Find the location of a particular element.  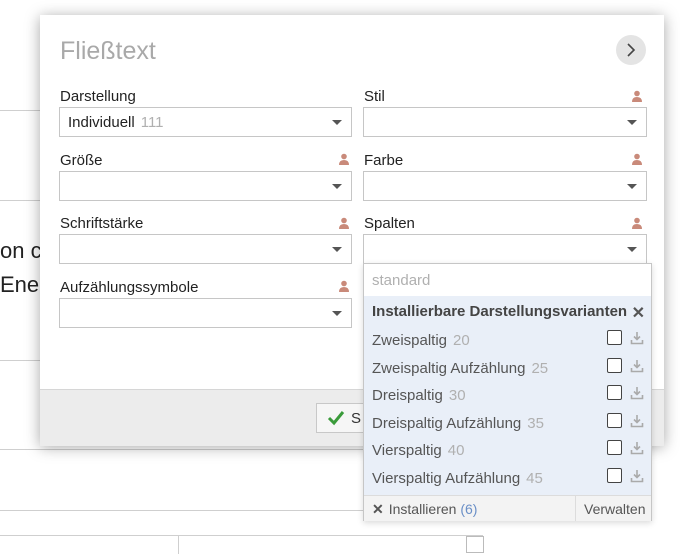

install-label: Installieren is located at coordinates (422, 509).